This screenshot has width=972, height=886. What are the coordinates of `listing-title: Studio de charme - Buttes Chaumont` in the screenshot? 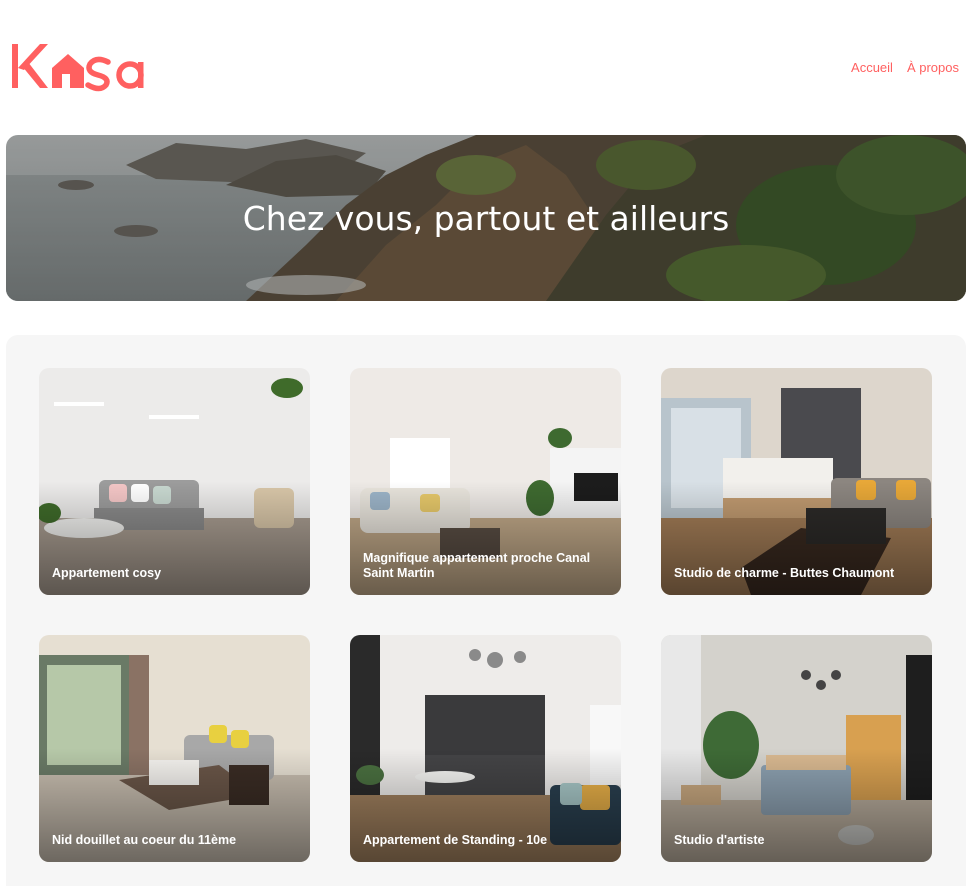 It's located at (784, 573).